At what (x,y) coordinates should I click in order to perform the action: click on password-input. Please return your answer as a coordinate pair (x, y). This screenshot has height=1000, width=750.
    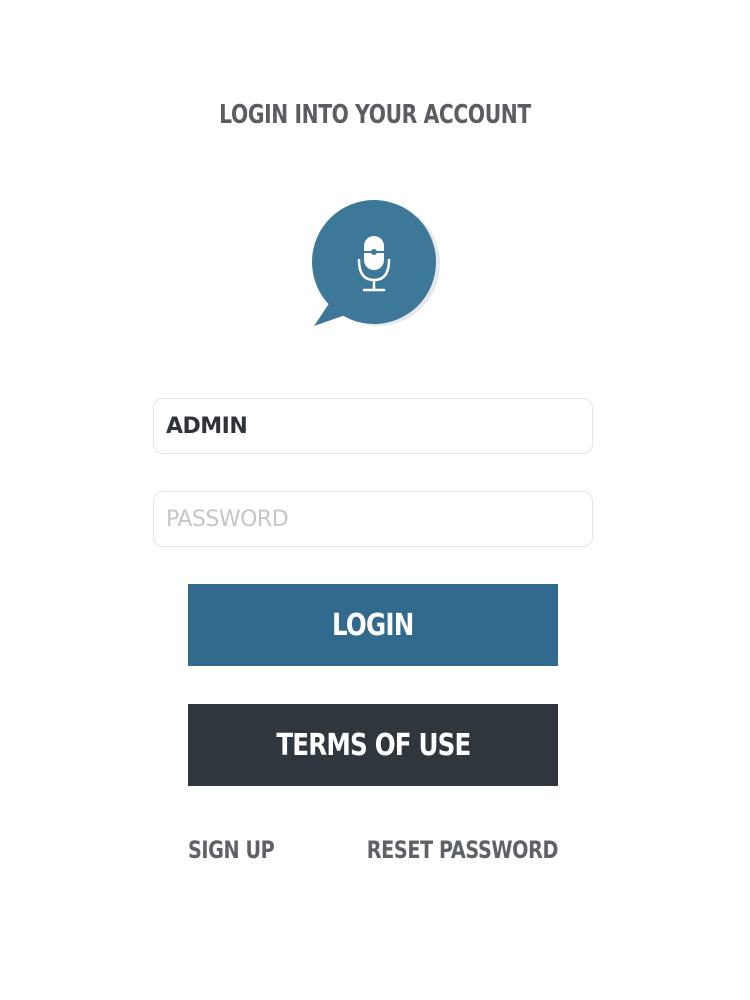
    Looking at the image, I should click on (373, 519).